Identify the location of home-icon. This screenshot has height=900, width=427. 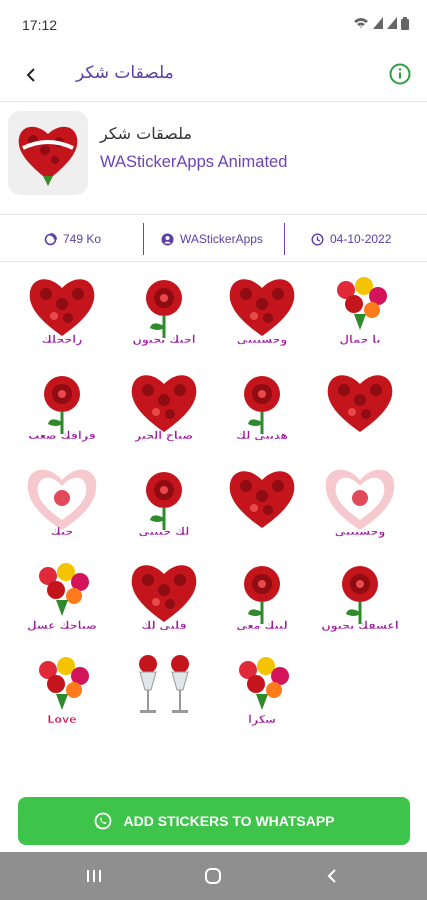
(213, 876).